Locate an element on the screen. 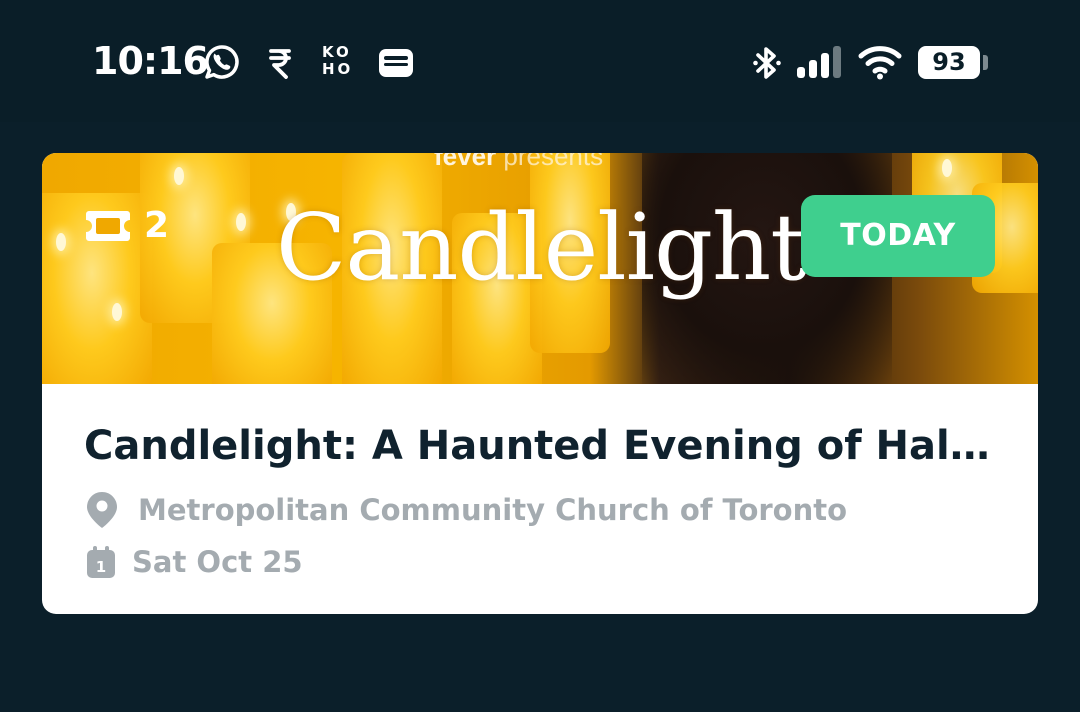 This screenshot has height=712, width=1080. ticket-count: 2 is located at coordinates (157, 225).